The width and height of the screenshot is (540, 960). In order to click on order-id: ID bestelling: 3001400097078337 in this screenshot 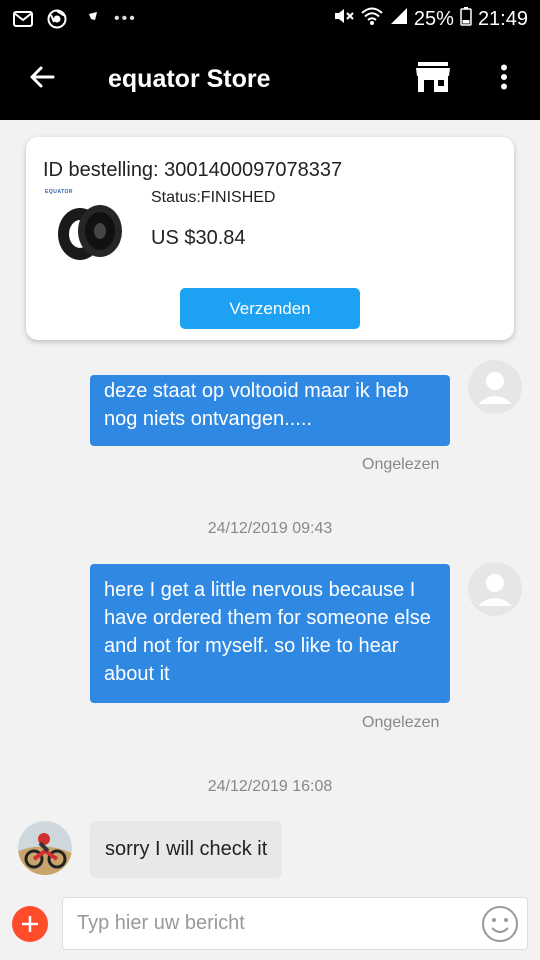, I will do `click(193, 170)`.